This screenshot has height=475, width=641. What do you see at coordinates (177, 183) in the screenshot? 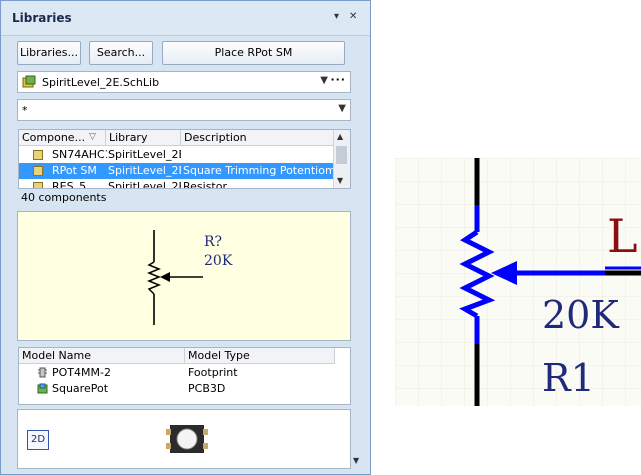
I see `component-row: RES_5 SpiritLevel_2E. Resistor` at bounding box center [177, 183].